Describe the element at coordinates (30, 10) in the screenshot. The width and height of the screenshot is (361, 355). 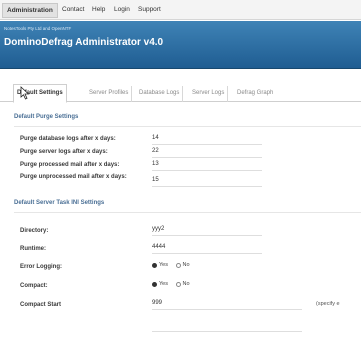
I see `nav-administration: Administration` at that location.